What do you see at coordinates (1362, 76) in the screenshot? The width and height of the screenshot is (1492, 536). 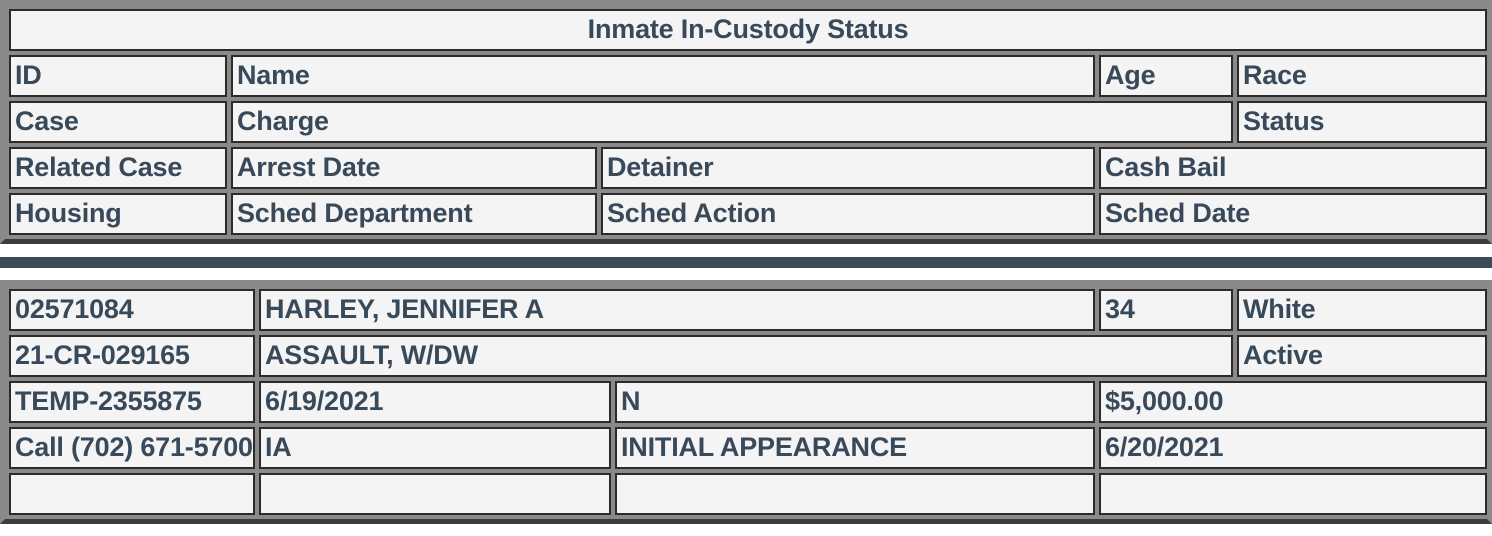 I see `legend-label-race: Race` at bounding box center [1362, 76].